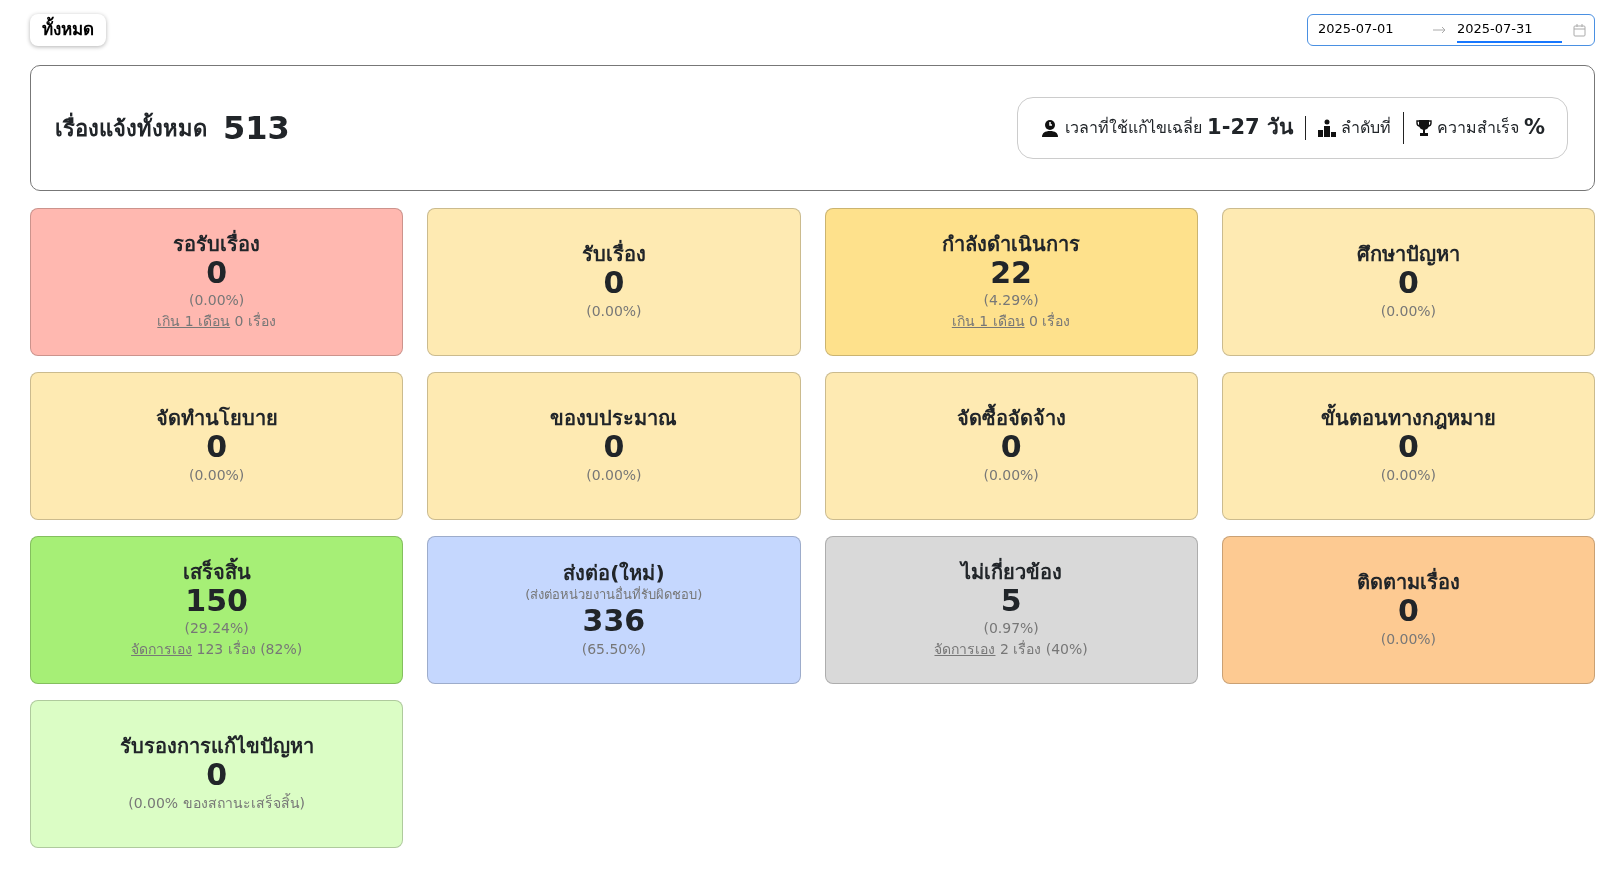  Describe the element at coordinates (614, 572) in the screenshot. I see `card-title: ส่งต่อ(ใหม่)` at that location.